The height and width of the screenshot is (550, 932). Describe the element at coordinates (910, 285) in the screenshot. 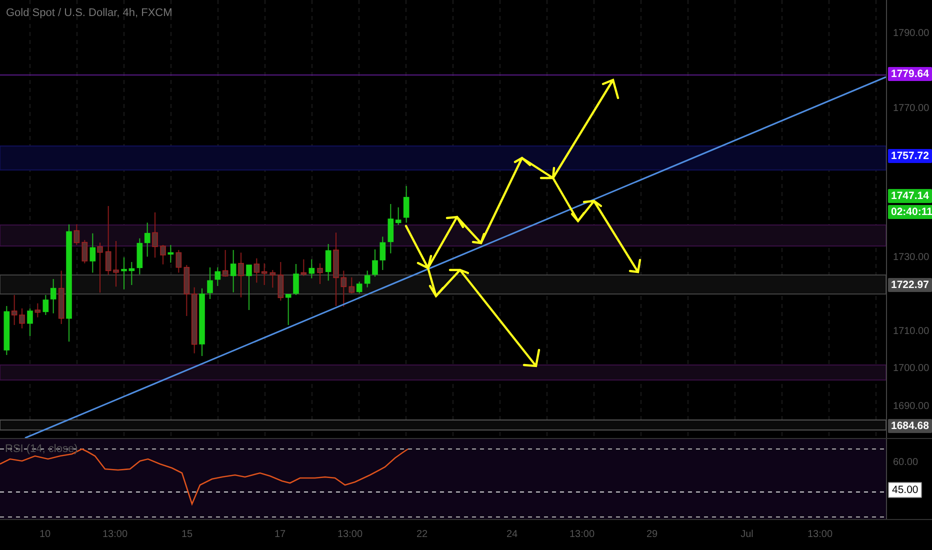

I see `price-badge: 1722.97` at that location.